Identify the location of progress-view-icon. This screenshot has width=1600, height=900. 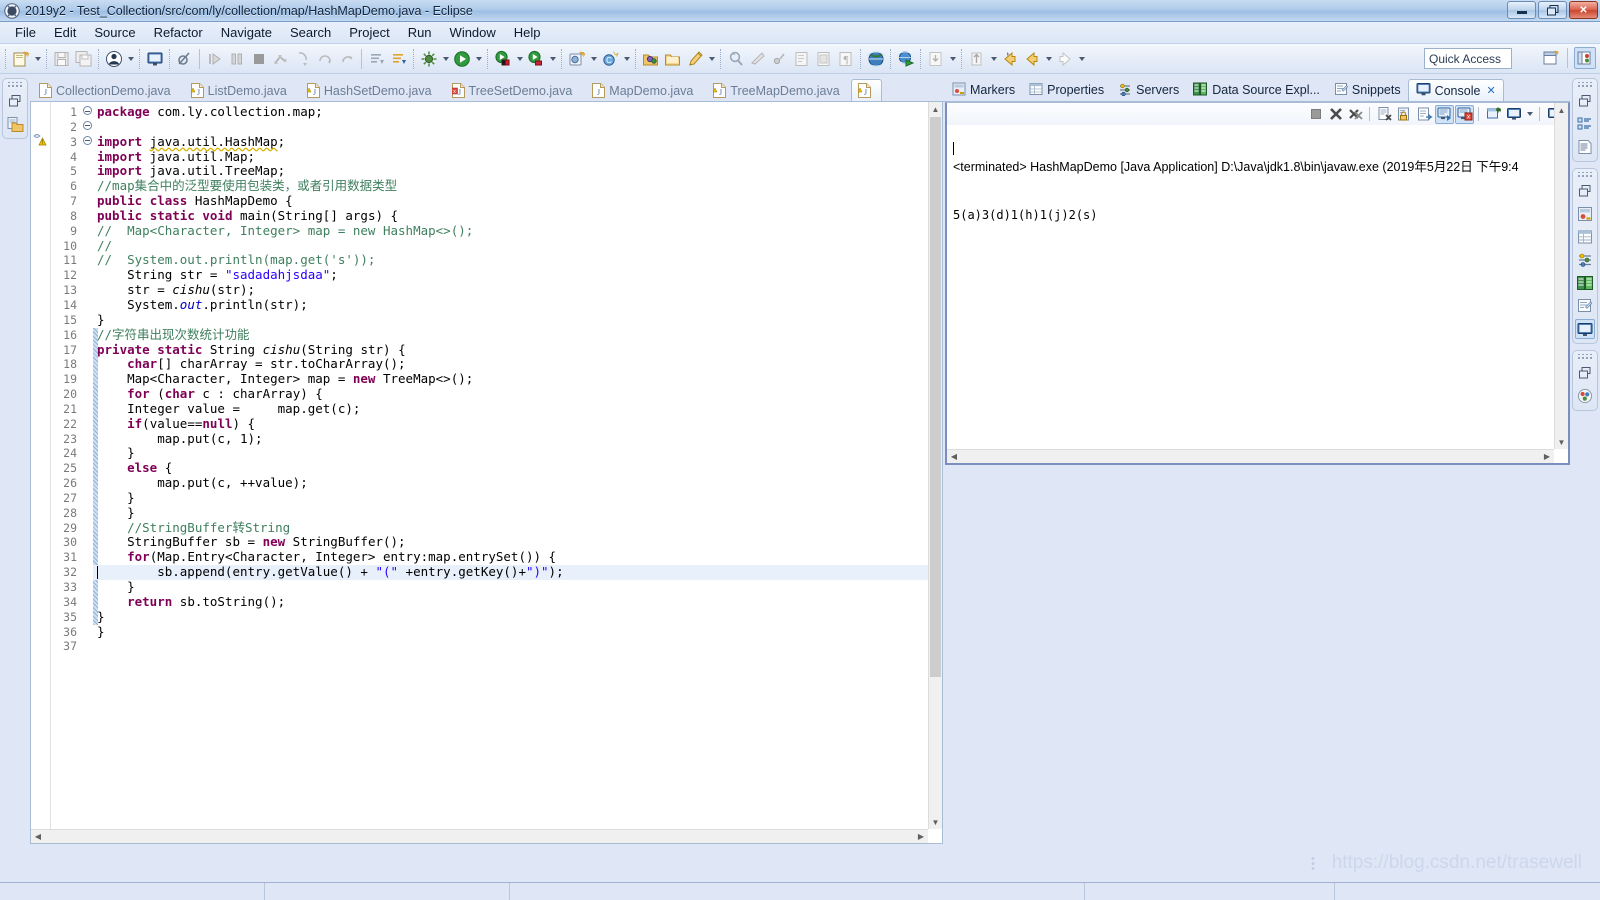
(1585, 396).